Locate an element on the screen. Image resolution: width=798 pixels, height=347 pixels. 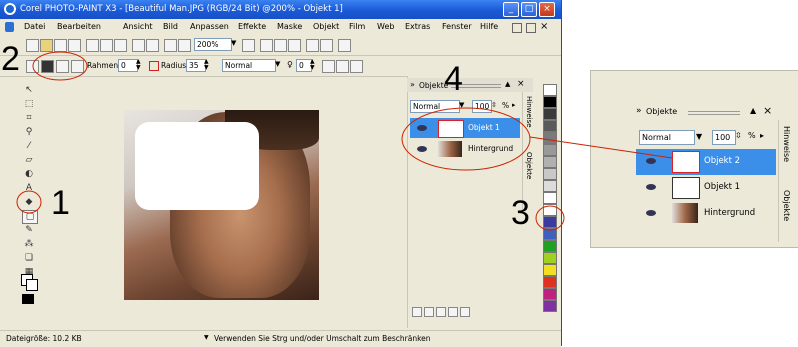
annotation-number-2: 2 is located at coordinates (10, 59).